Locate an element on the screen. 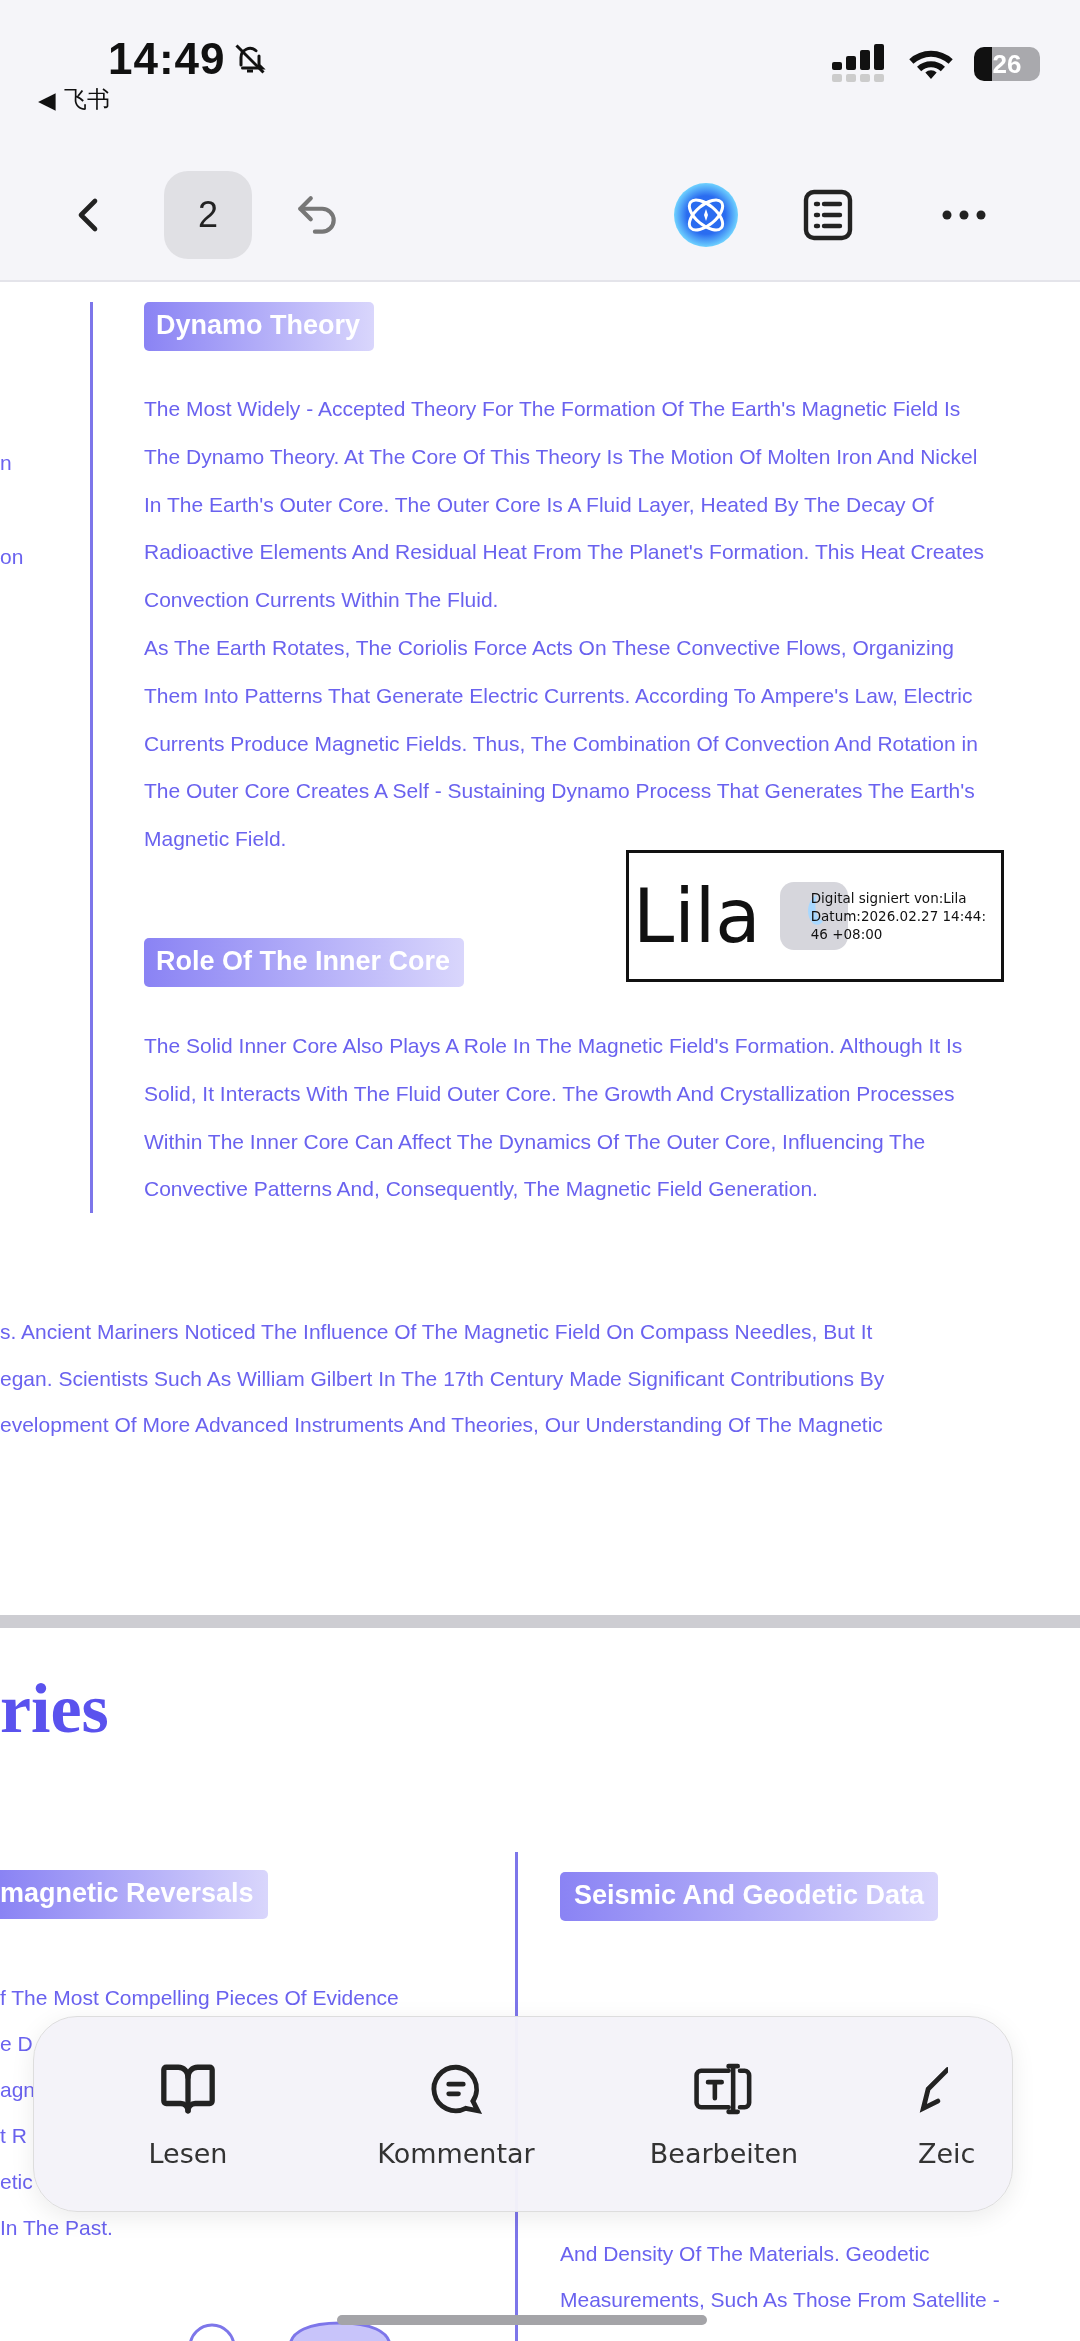 The width and height of the screenshot is (1080, 2341). paragraph: The Most Widely - Accepted Theory For The Formation Of The Earth's Magnetic Field Is The Dynamo Theory. At The Core Of This Theory Is The Motion Of Molten Iron And Nickel In The Earth's Outer Core. The Outer Core Is A Fluid Layer, Heated By The Decay Of Radioactive Elements And Residual Heat From The Planet's Formation. This Heat Creates Convection Currents Within The Fluid. is located at coordinates (565, 505).